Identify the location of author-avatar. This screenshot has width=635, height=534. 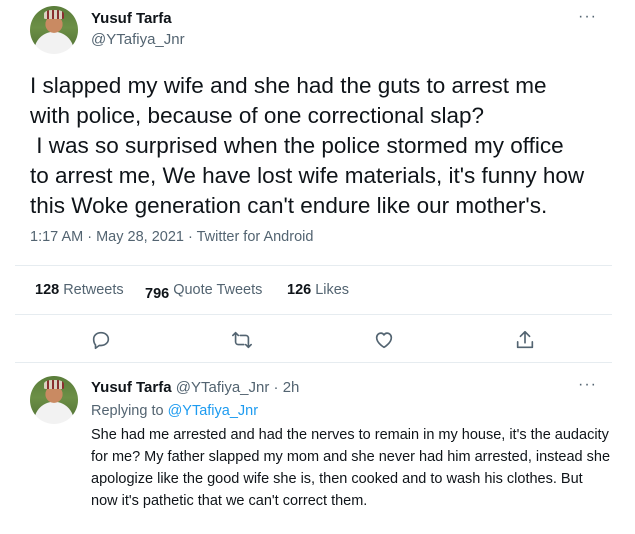
(54, 30).